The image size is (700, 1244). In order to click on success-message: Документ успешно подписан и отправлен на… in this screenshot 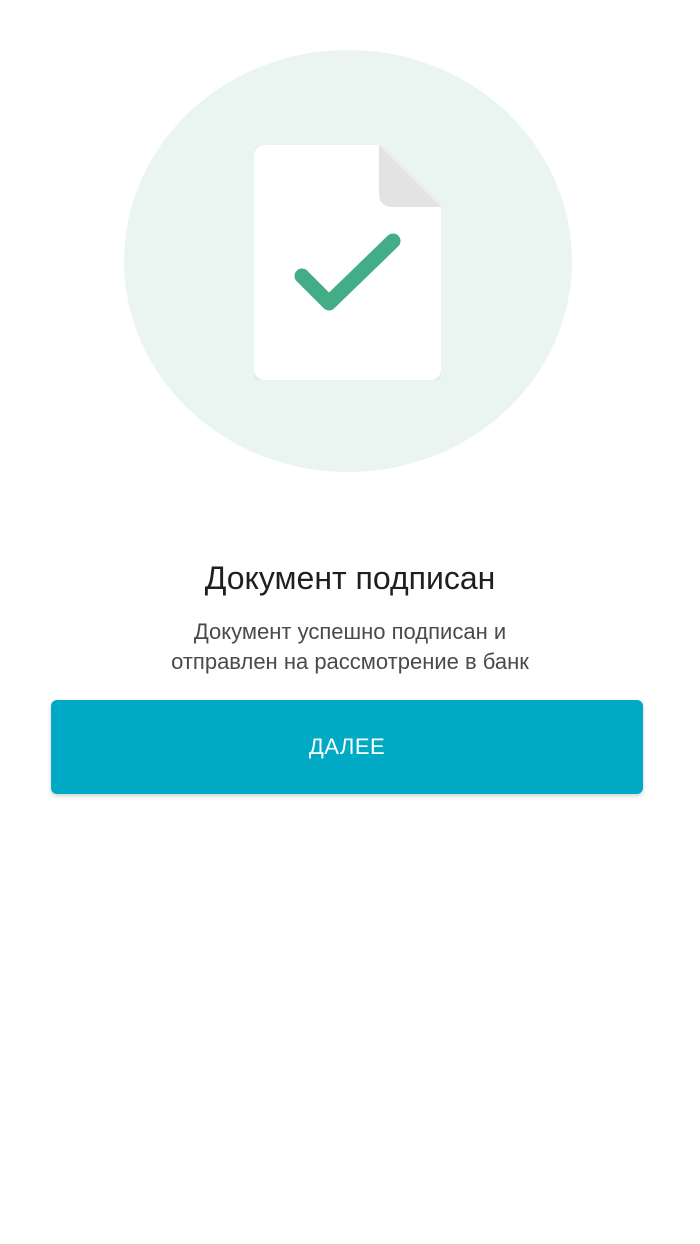, I will do `click(350, 647)`.